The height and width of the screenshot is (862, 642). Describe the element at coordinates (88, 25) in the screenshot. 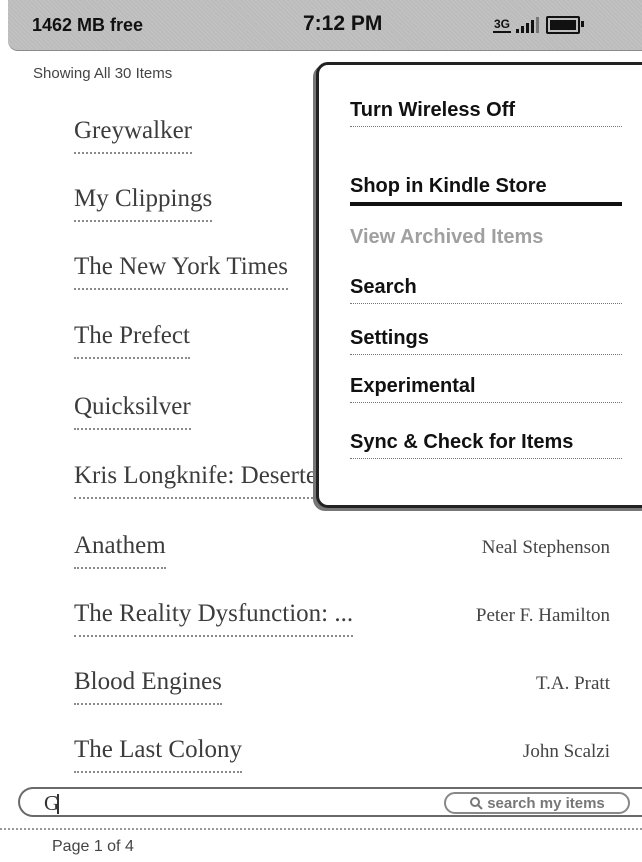

I see `free-space-label: 1462 MB free` at that location.